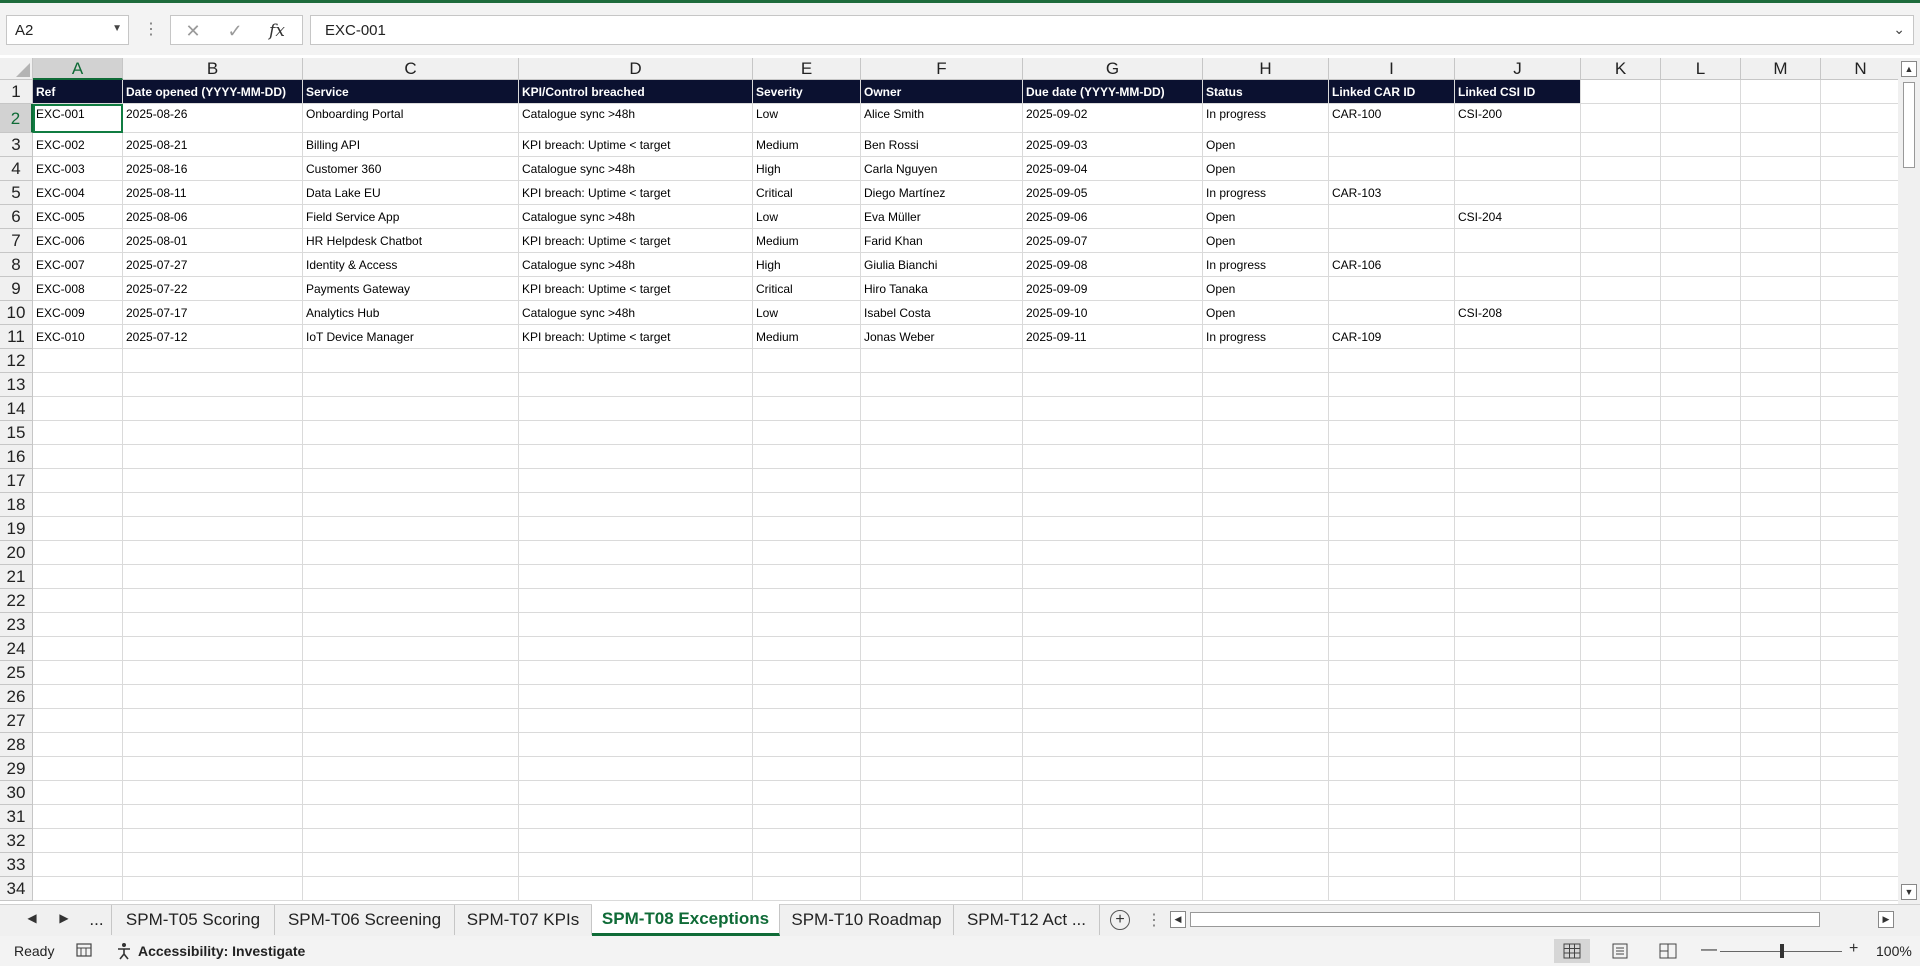 The height and width of the screenshot is (966, 1920). What do you see at coordinates (1266, 217) in the screenshot?
I see `table-cell: Open` at bounding box center [1266, 217].